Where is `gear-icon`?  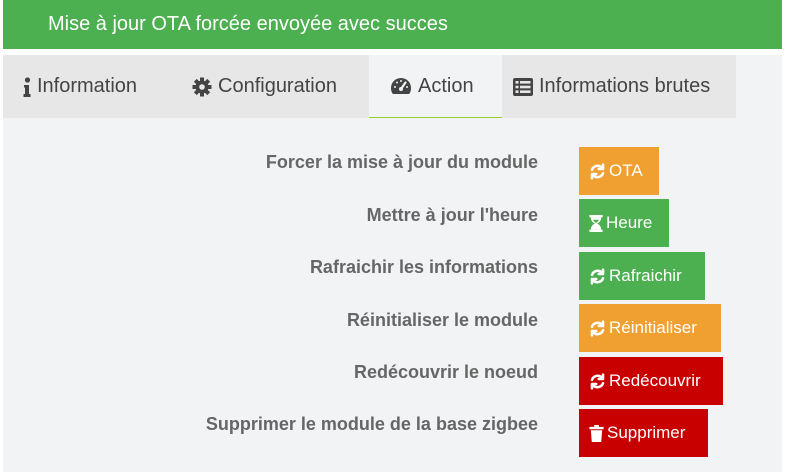 gear-icon is located at coordinates (202, 87).